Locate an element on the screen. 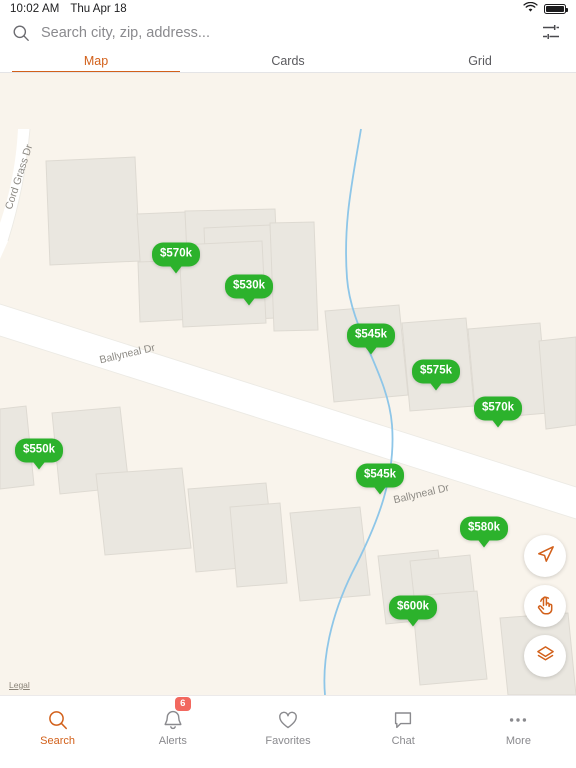  nav-item-search: Search is located at coordinates (57, 727).